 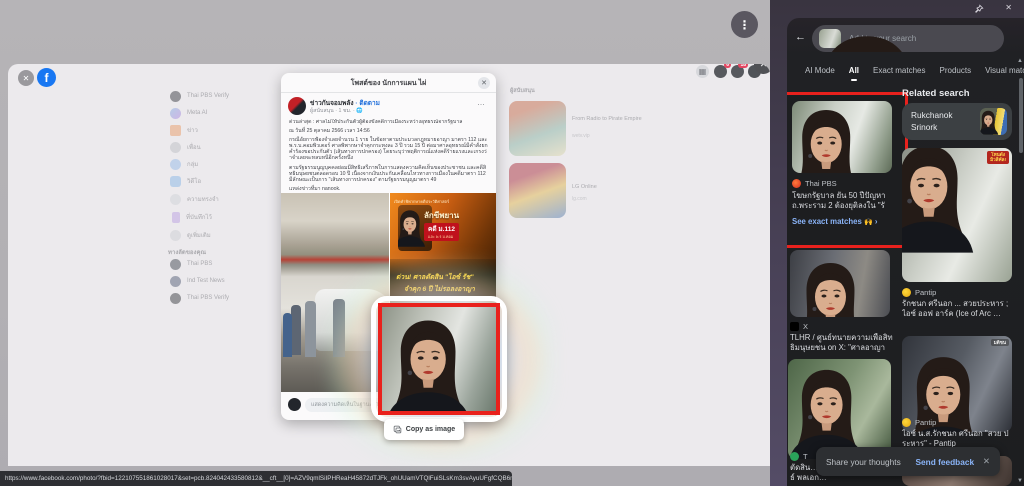 I want to click on photo-viewer-close-button: ✕, so click(x=26, y=78).